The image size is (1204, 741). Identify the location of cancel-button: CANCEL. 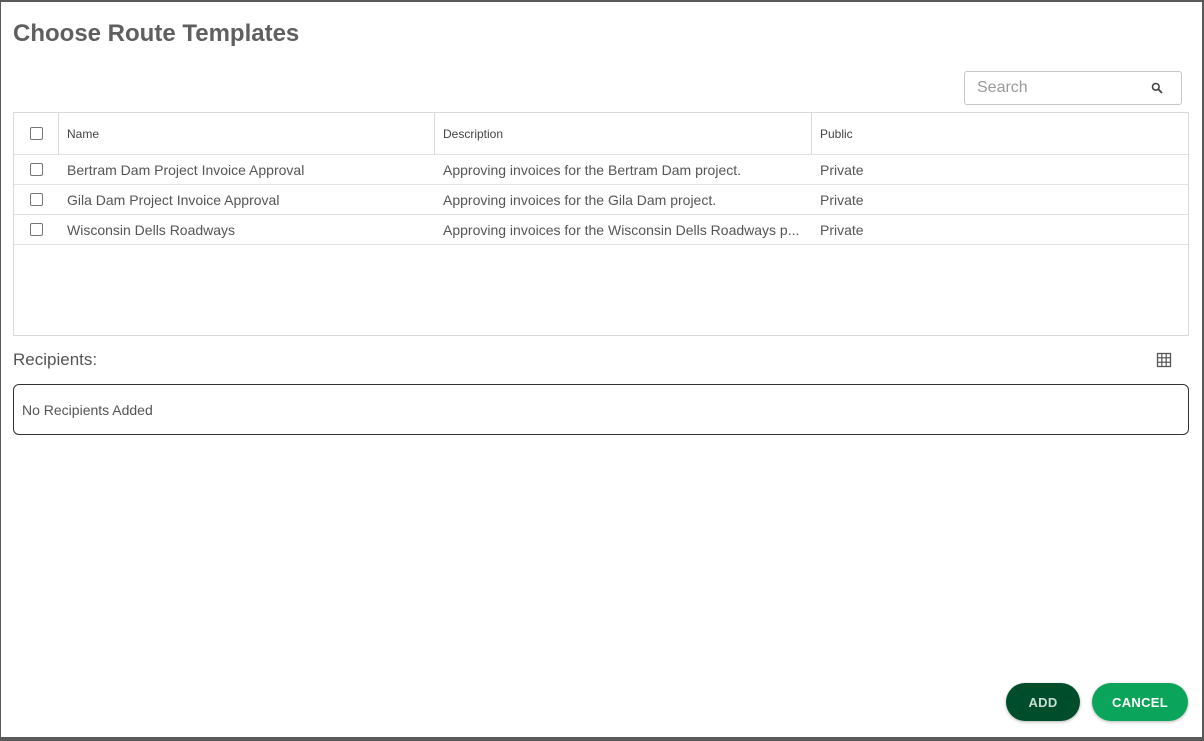
(1140, 702).